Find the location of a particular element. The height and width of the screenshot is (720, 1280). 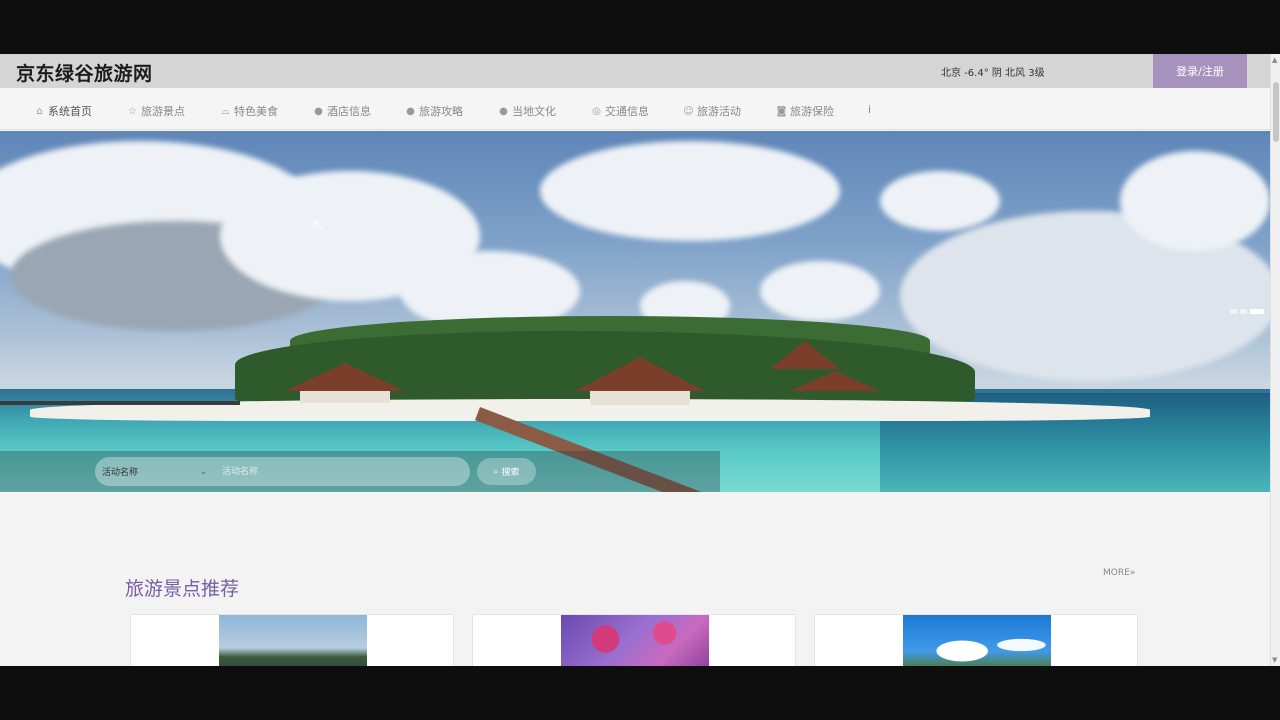

nav-item-culture: ● 当地文化 is located at coordinates (527, 111).